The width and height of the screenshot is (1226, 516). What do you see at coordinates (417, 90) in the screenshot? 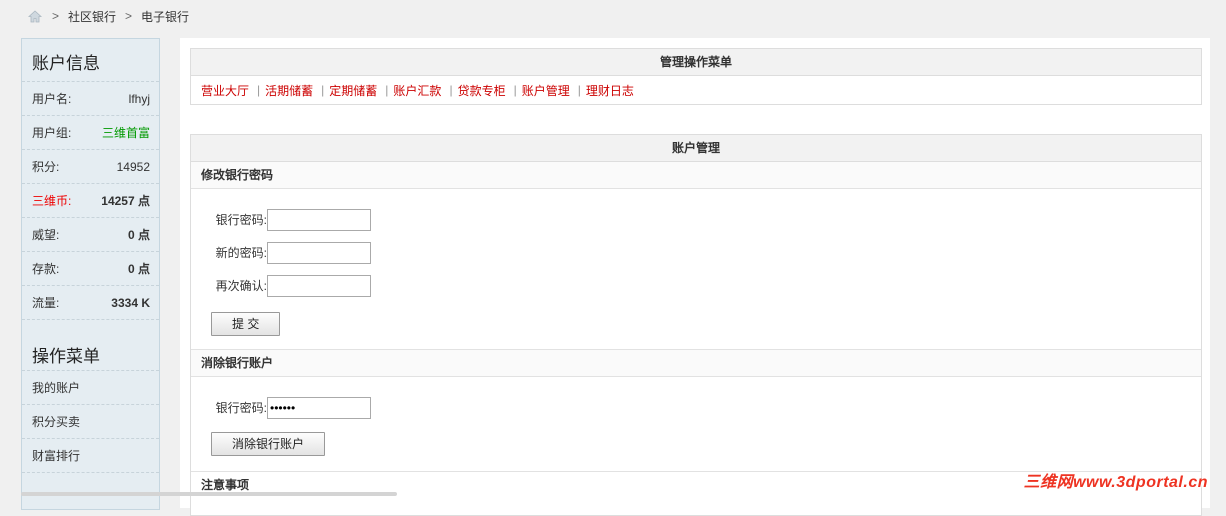
I see `link-remittance: 账户汇款` at bounding box center [417, 90].